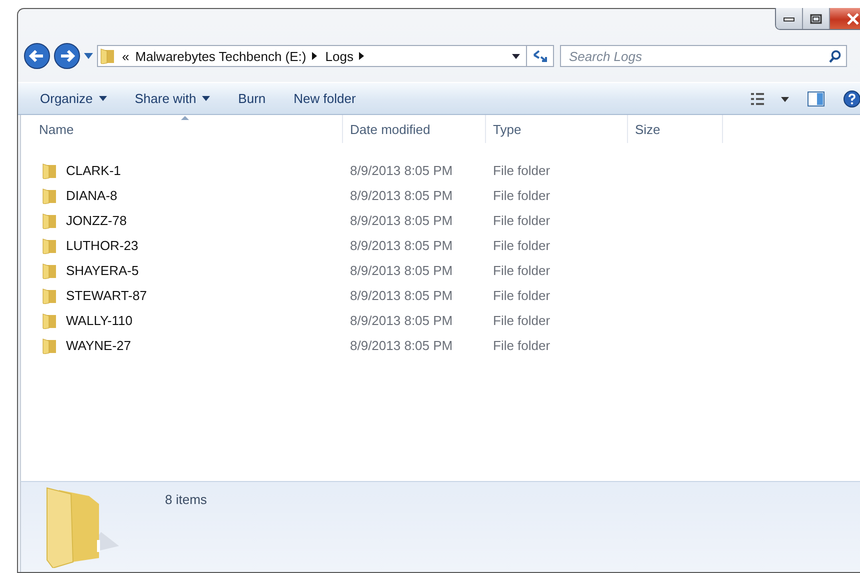  Describe the element at coordinates (252, 98) in the screenshot. I see `toolbar-button: Burn` at that location.